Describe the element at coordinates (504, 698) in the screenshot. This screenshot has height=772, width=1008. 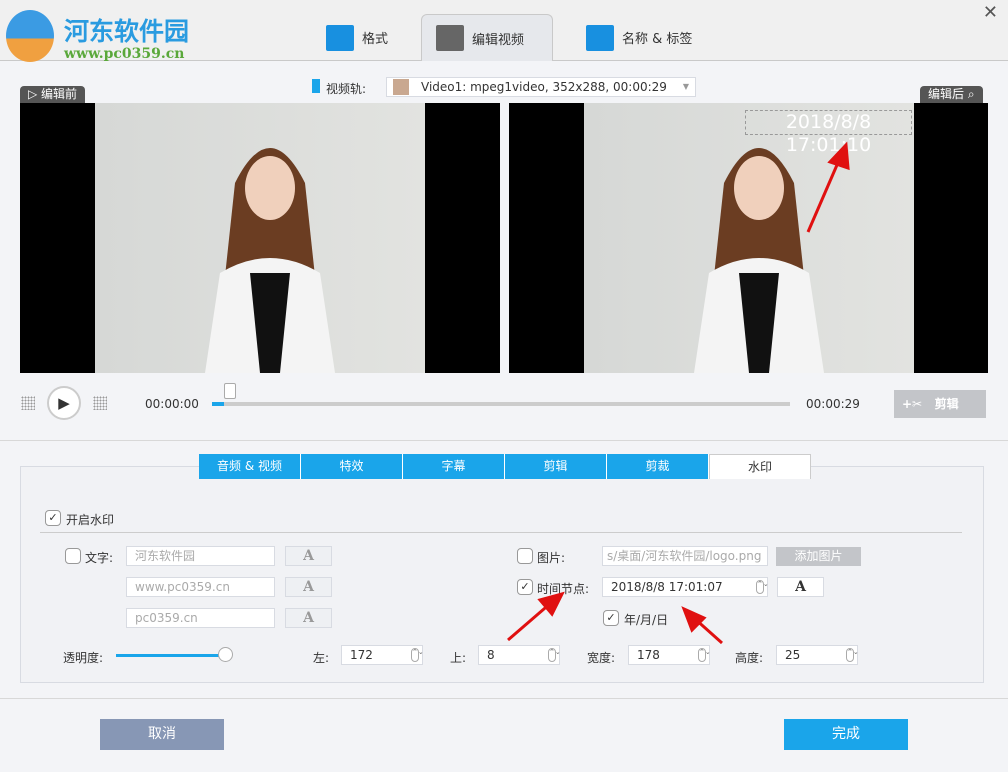
I see `divider` at that location.